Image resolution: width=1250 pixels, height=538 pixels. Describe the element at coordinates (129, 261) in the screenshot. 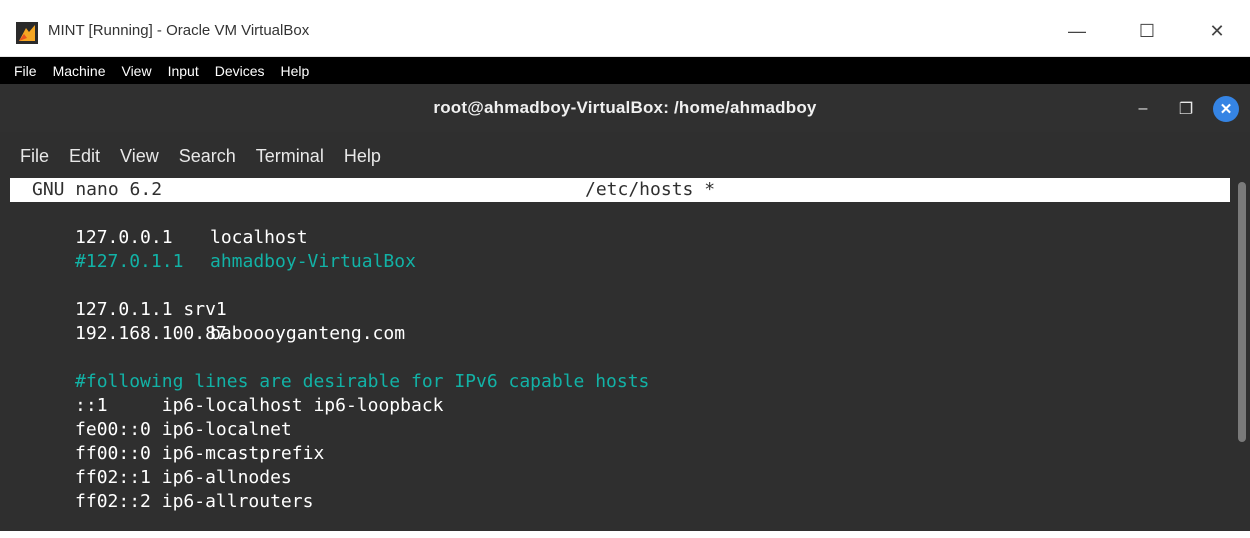

I see `line-address: #127.0.1.1` at that location.